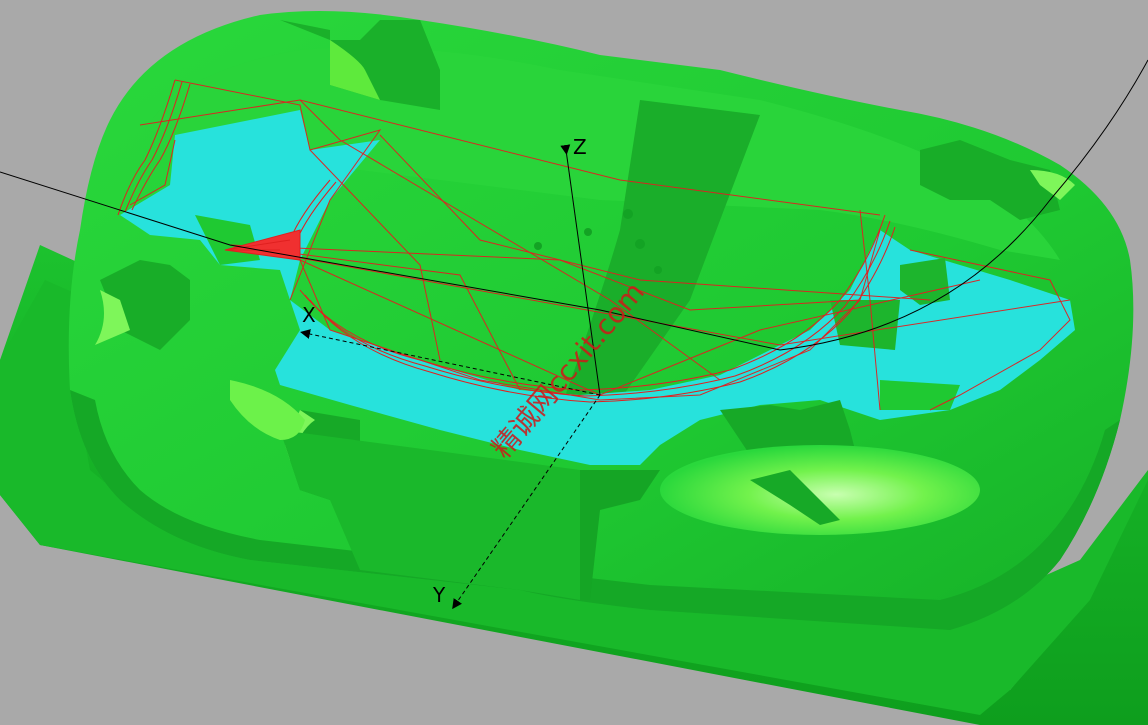 The height and width of the screenshot is (725, 1148). I want to click on pocket-wall-right, so click(920, 395).